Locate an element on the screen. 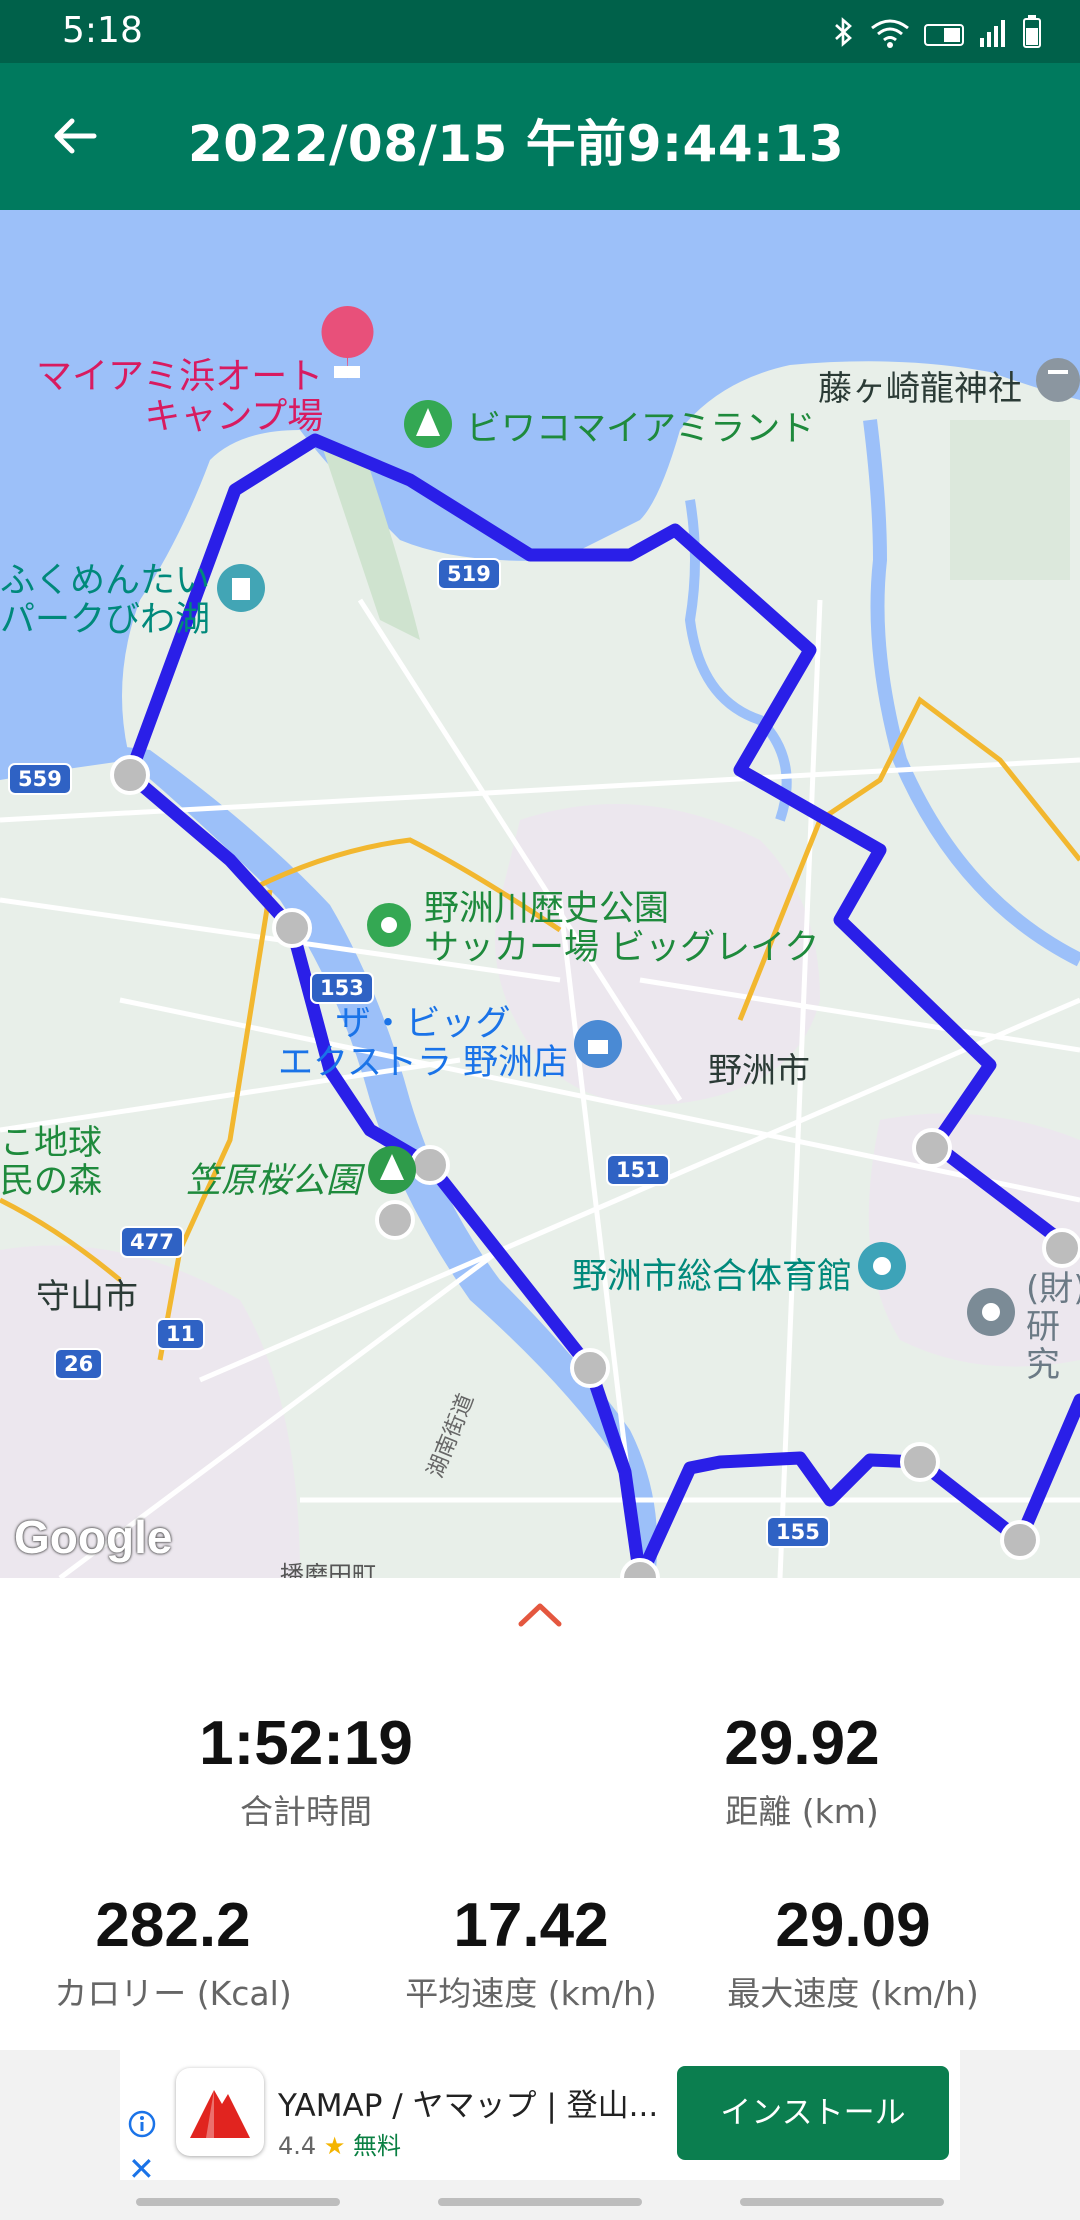 This screenshot has height=2220, width=1080. wifi-icon is located at coordinates (890, 33).